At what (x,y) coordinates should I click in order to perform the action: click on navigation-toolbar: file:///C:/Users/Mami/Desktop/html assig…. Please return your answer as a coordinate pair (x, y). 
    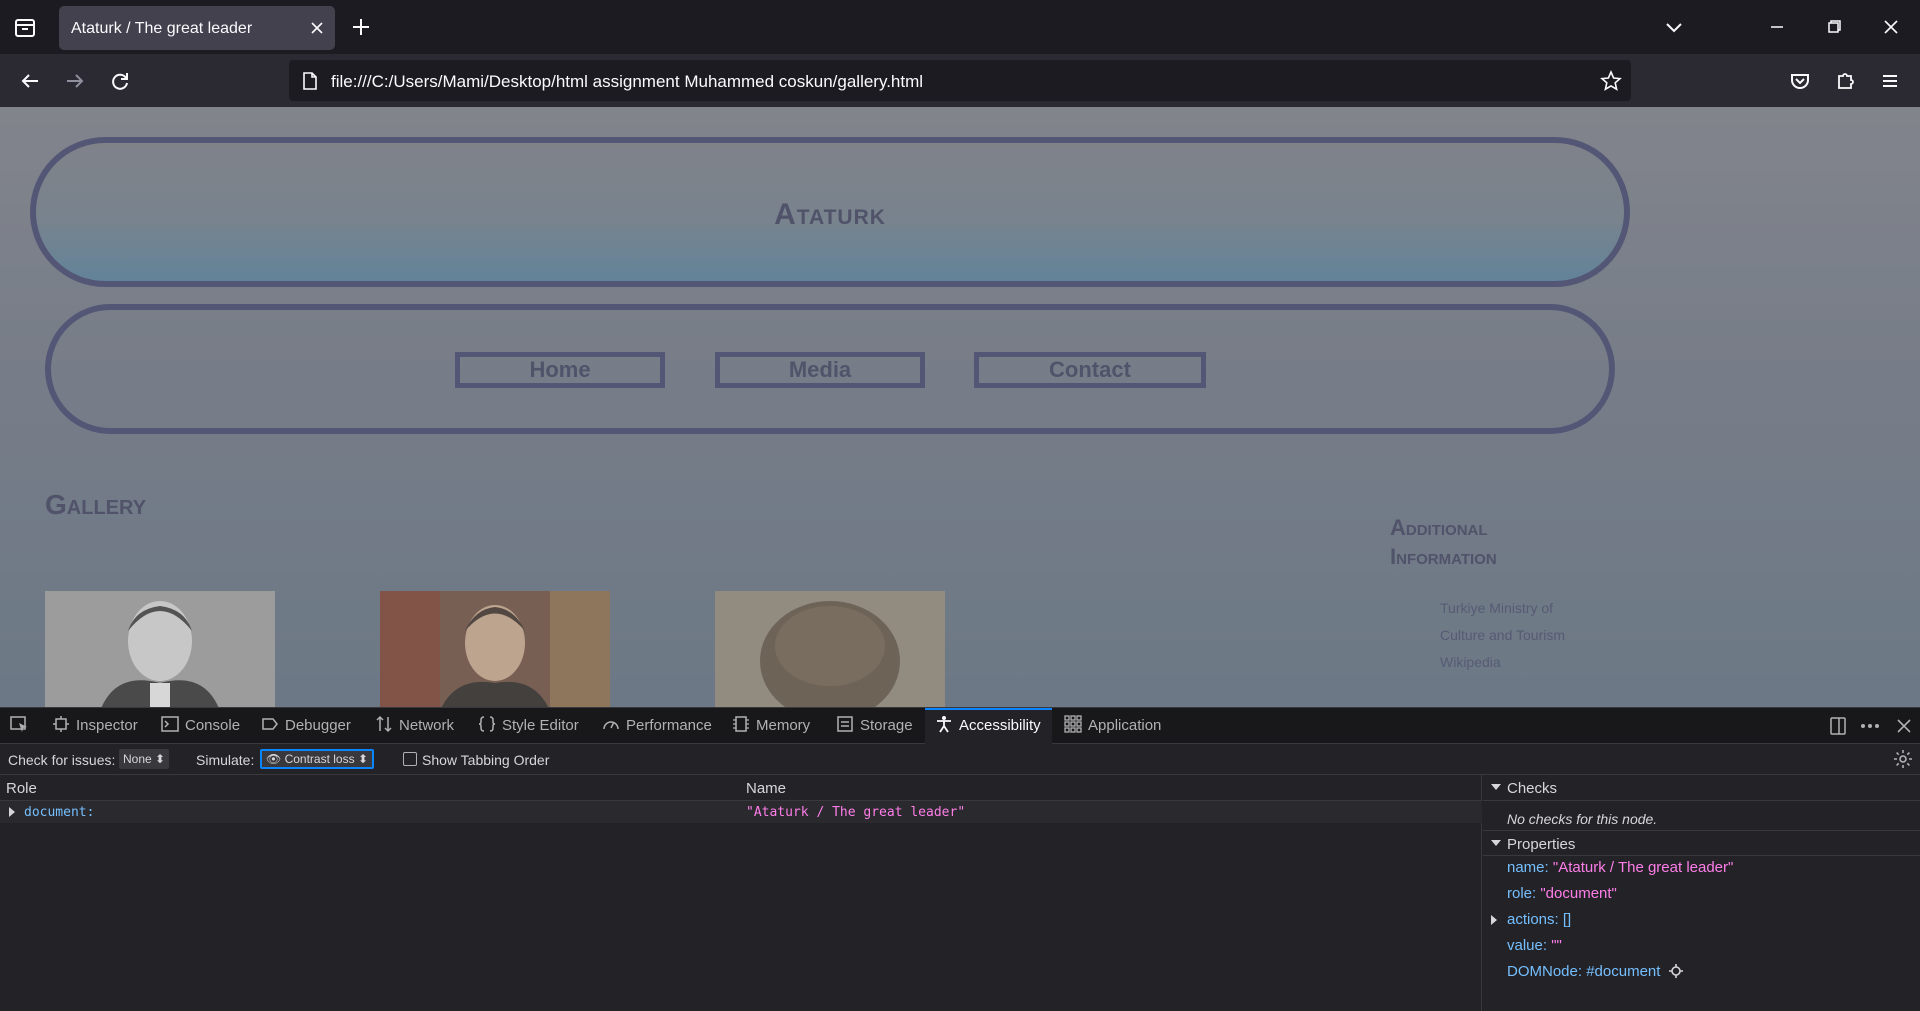
    Looking at the image, I should click on (960, 80).